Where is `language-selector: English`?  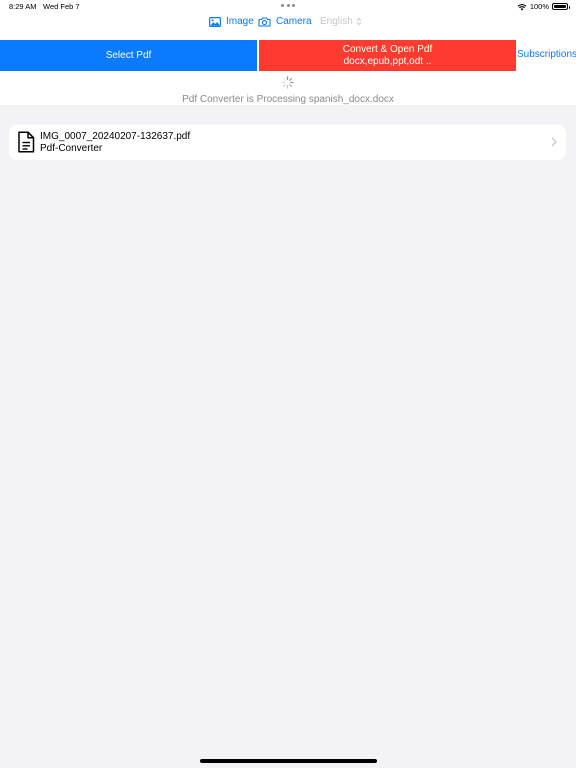
language-selector: English is located at coordinates (343, 21).